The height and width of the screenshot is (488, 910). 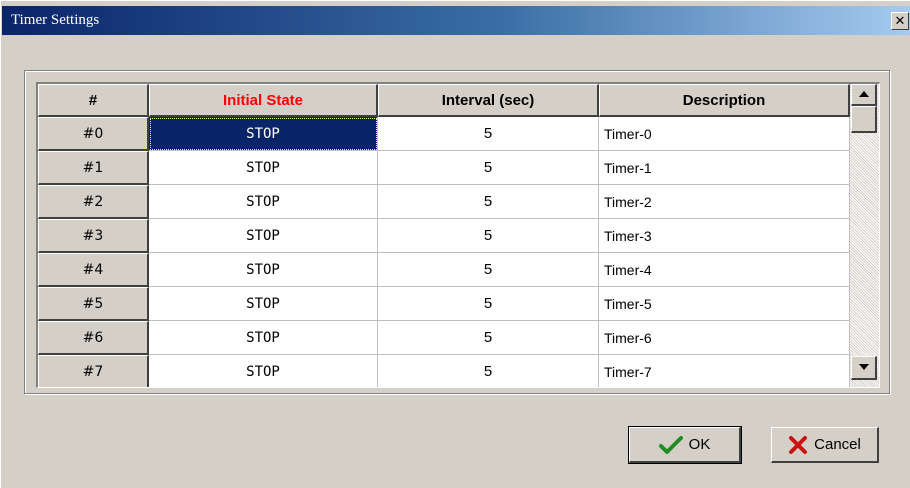 I want to click on window-title: Timer Settings, so click(x=55, y=20).